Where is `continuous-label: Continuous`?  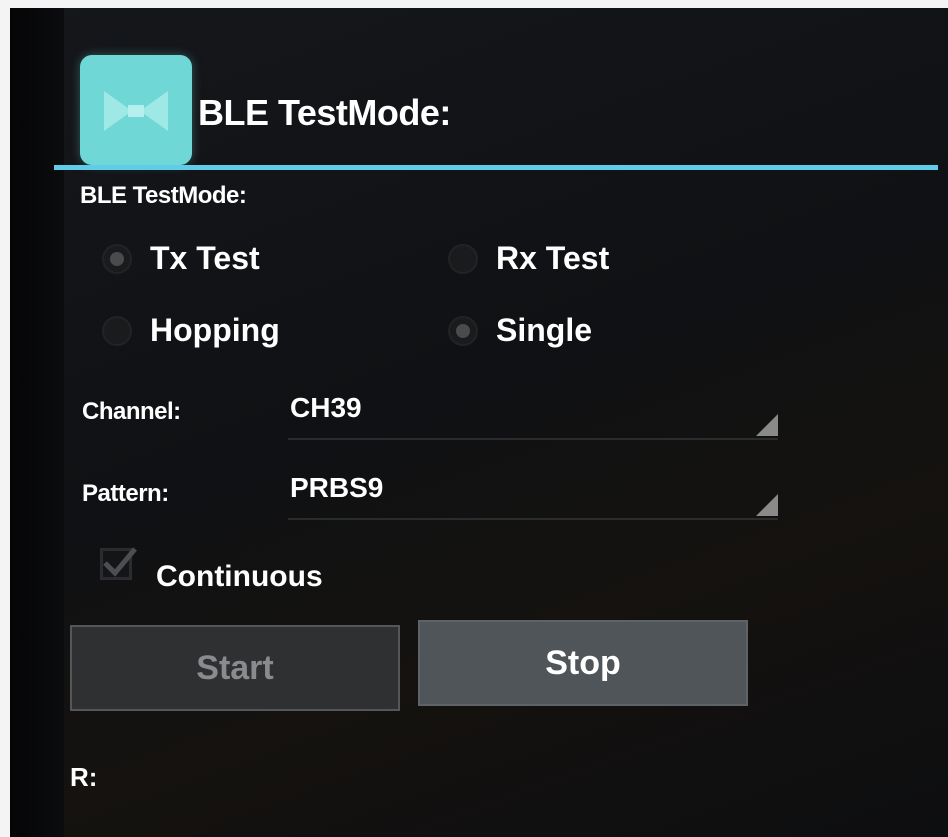 continuous-label: Continuous is located at coordinates (239, 576).